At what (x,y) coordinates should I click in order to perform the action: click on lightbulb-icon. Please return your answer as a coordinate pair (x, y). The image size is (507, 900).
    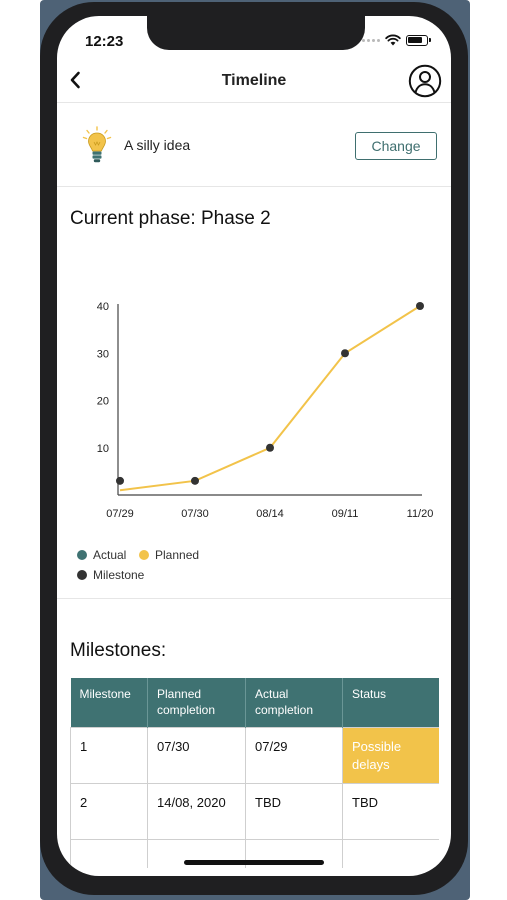
    Looking at the image, I should click on (97, 144).